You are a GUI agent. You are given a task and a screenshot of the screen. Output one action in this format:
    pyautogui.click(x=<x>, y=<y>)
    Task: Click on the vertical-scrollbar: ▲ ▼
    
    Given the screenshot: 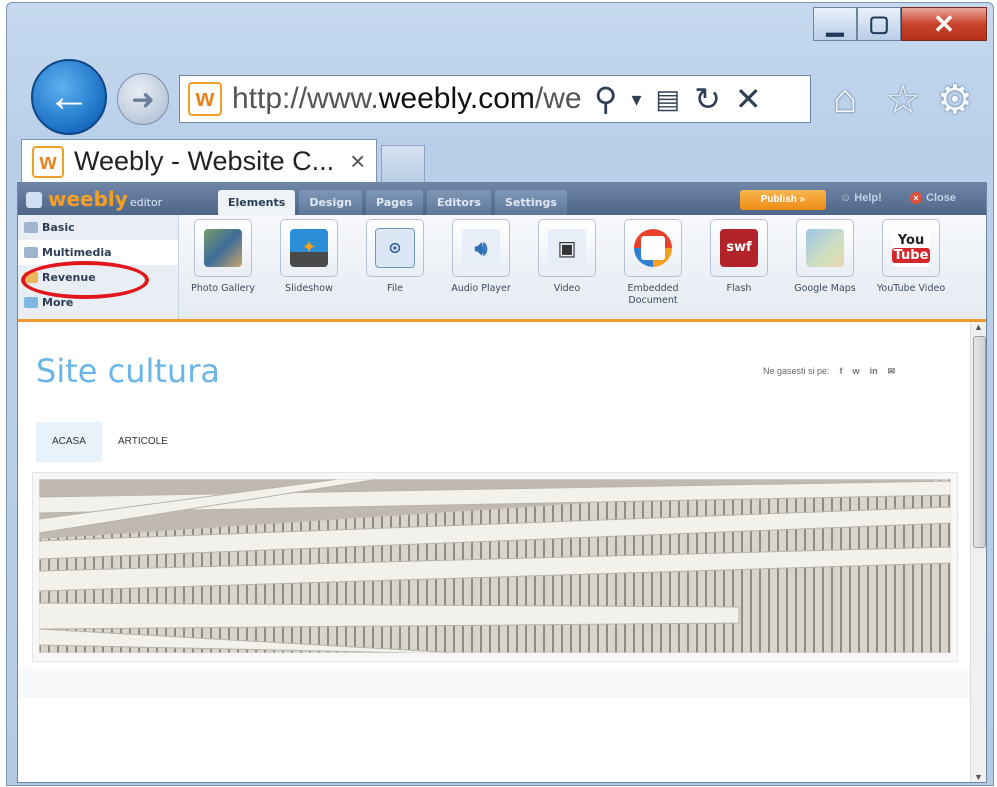 What is the action you would take?
    pyautogui.click(x=978, y=552)
    